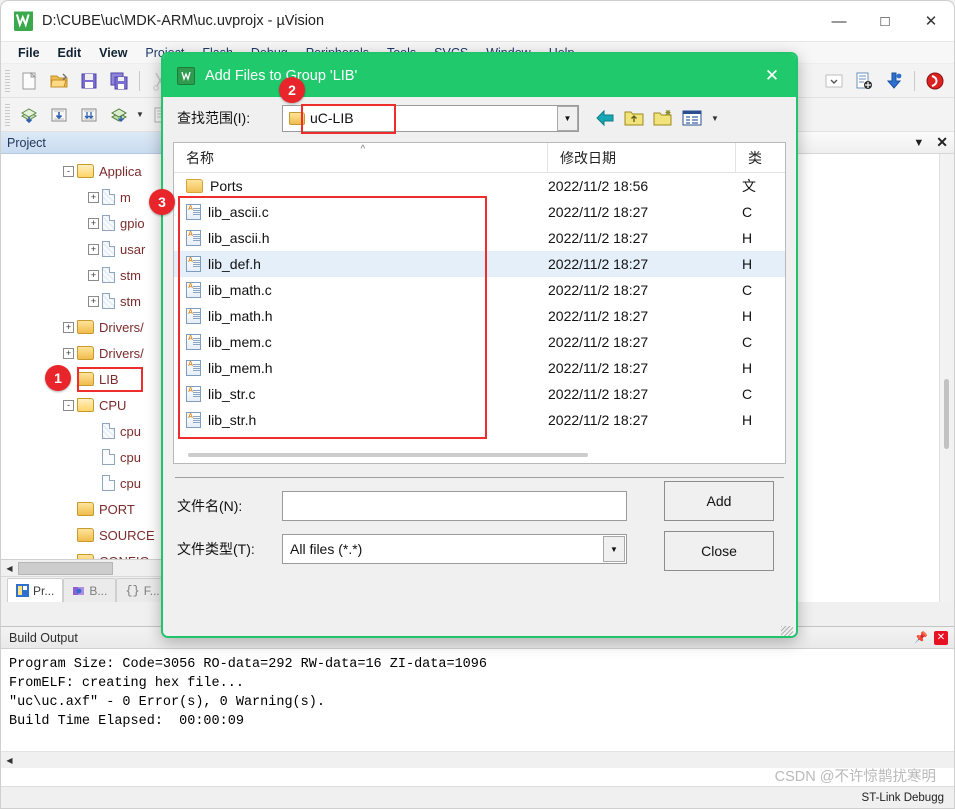 This screenshot has height=809, width=955. What do you see at coordinates (226, 186) in the screenshot?
I see `file-name-label: Ports` at bounding box center [226, 186].